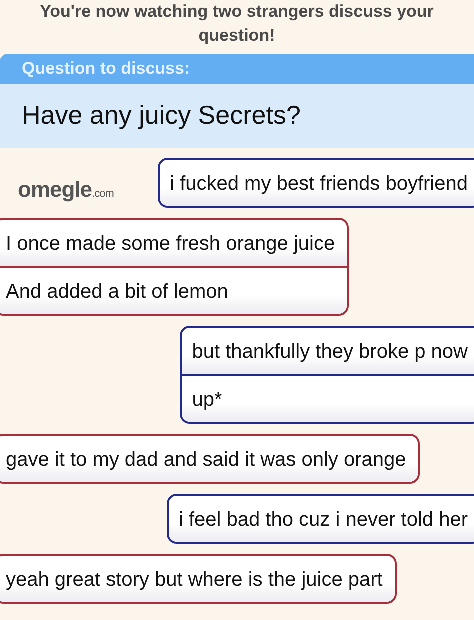 The width and height of the screenshot is (474, 620). Describe the element at coordinates (174, 243) in the screenshot. I see `message-text: I once made some fresh orange juice` at that location.